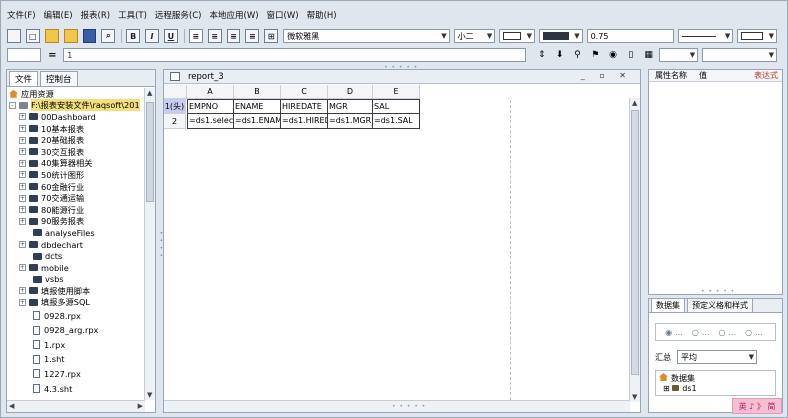 This screenshot has height=418, width=788. I want to click on tab-console: 控制台, so click(59, 78).